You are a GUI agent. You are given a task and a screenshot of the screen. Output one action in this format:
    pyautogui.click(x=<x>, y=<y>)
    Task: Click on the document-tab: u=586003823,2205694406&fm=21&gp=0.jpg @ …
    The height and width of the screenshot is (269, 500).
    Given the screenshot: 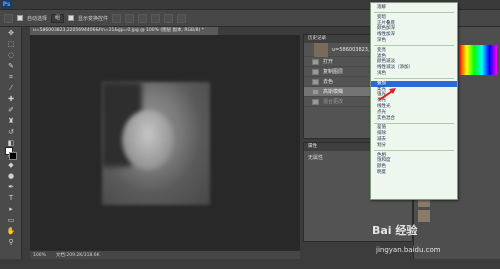 What is the action you would take?
    pyautogui.click(x=124, y=31)
    